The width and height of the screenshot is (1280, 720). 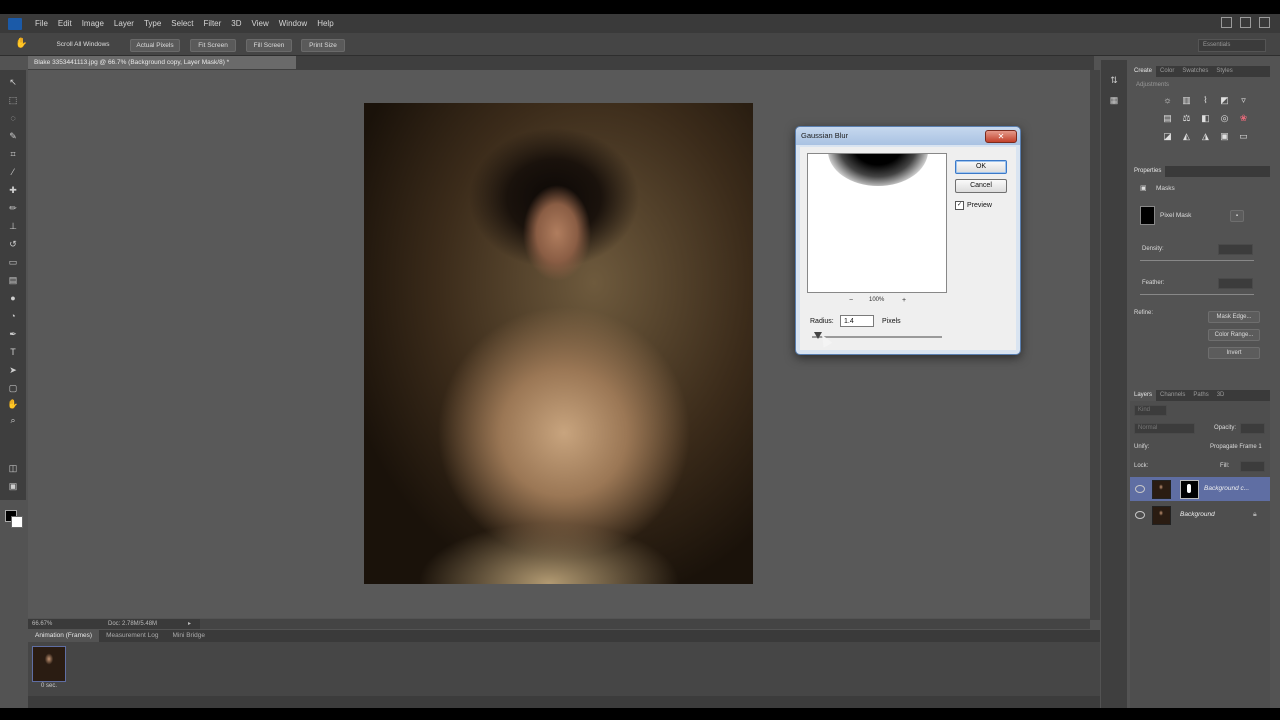 What do you see at coordinates (13, 486) in the screenshot?
I see `screen-mode-icon: ▣` at bounding box center [13, 486].